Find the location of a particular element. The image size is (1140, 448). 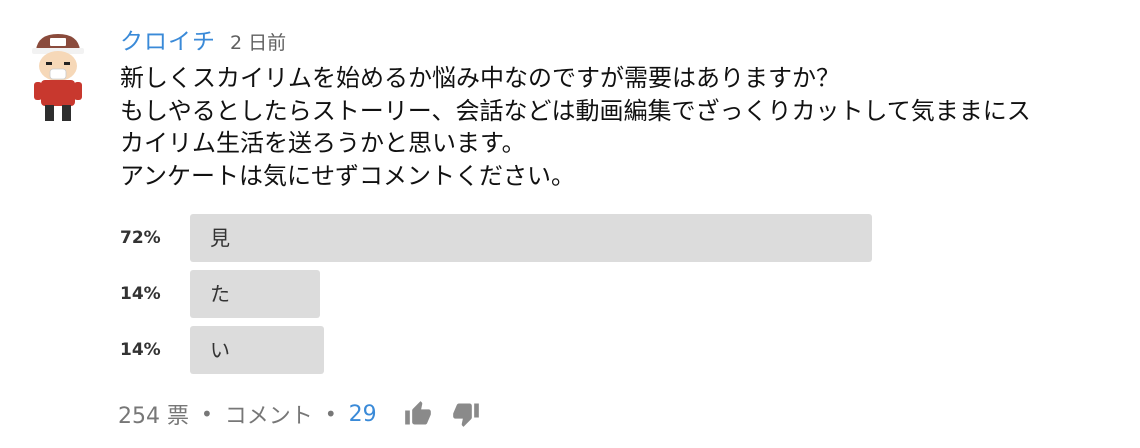

poll-option-label: い is located at coordinates (220, 350).